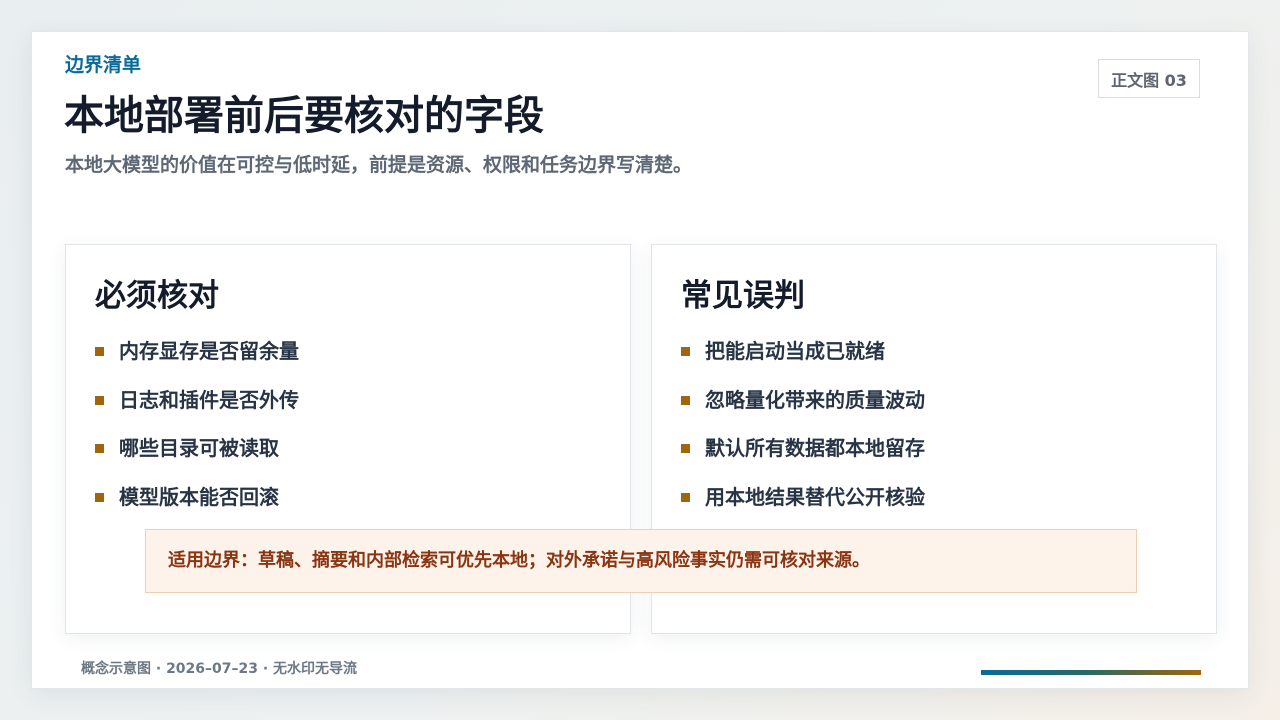  I want to click on accent-gradient-bar, so click(1091, 672).